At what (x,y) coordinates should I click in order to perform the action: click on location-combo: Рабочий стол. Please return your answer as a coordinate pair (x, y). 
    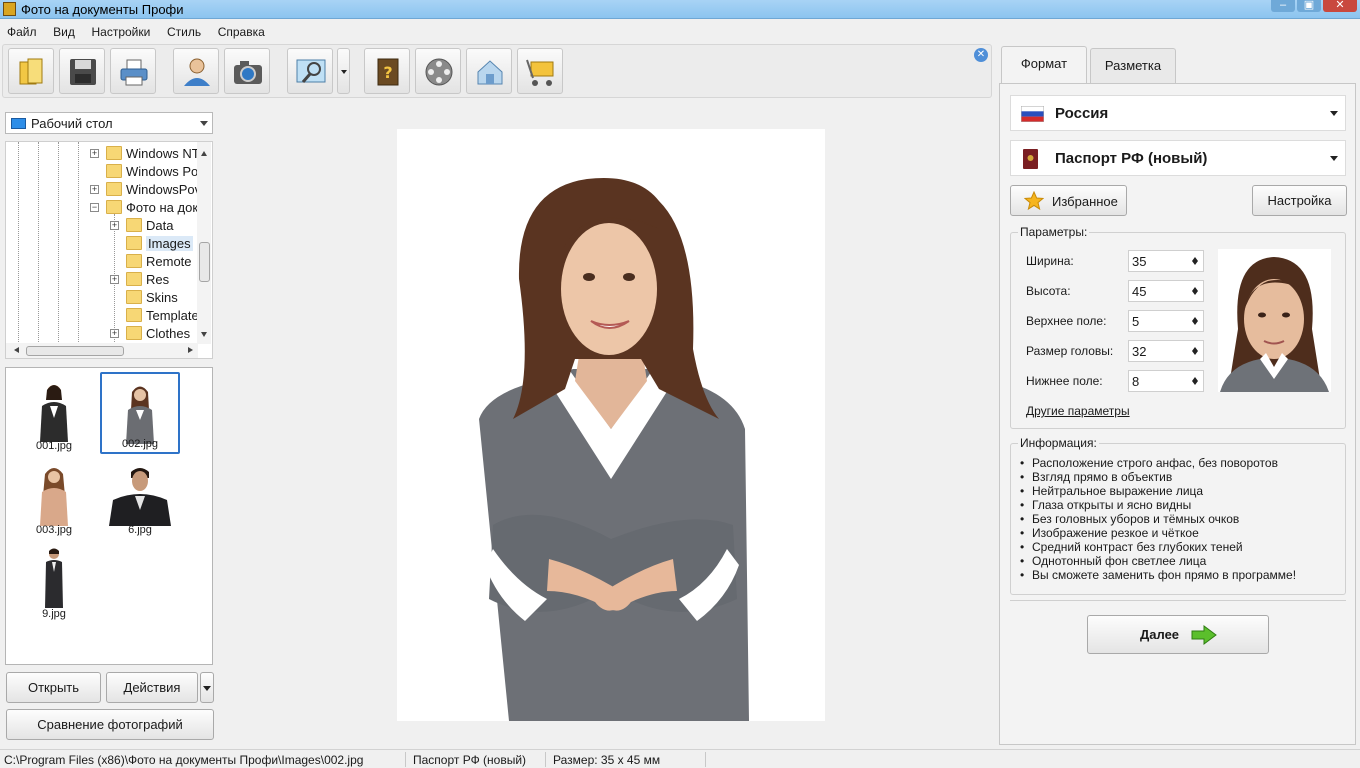
    Looking at the image, I should click on (109, 123).